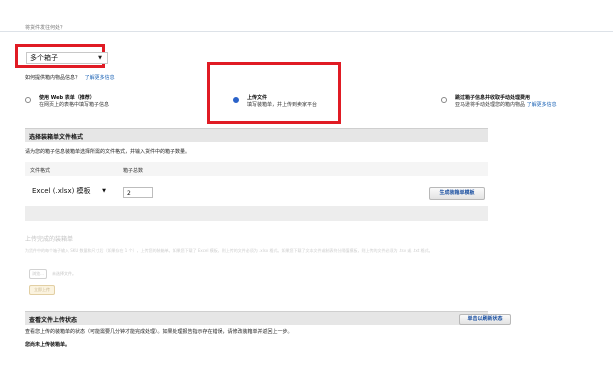 The width and height of the screenshot is (613, 373). I want to click on skip-learn-more-link: 了解更多信息, so click(542, 105).